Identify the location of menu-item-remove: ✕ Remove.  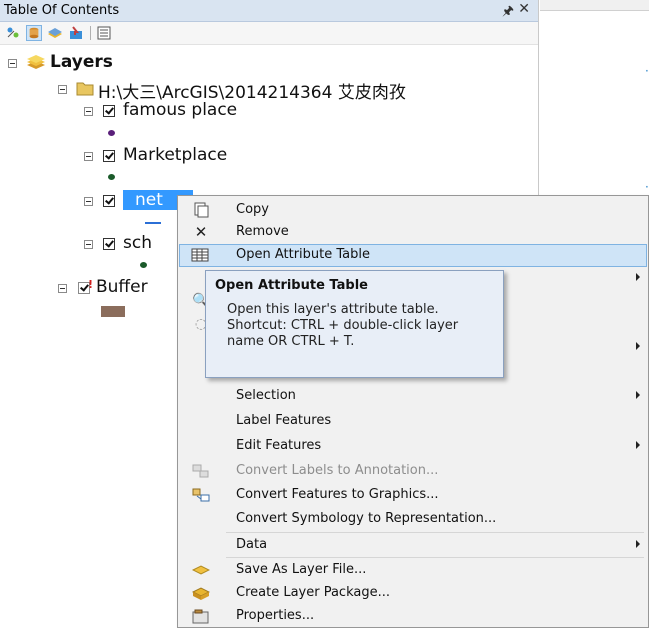
(413, 232).